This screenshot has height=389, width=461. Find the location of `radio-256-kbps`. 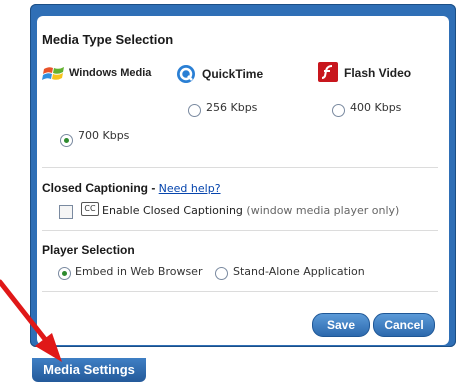

radio-256-kbps is located at coordinates (194, 110).